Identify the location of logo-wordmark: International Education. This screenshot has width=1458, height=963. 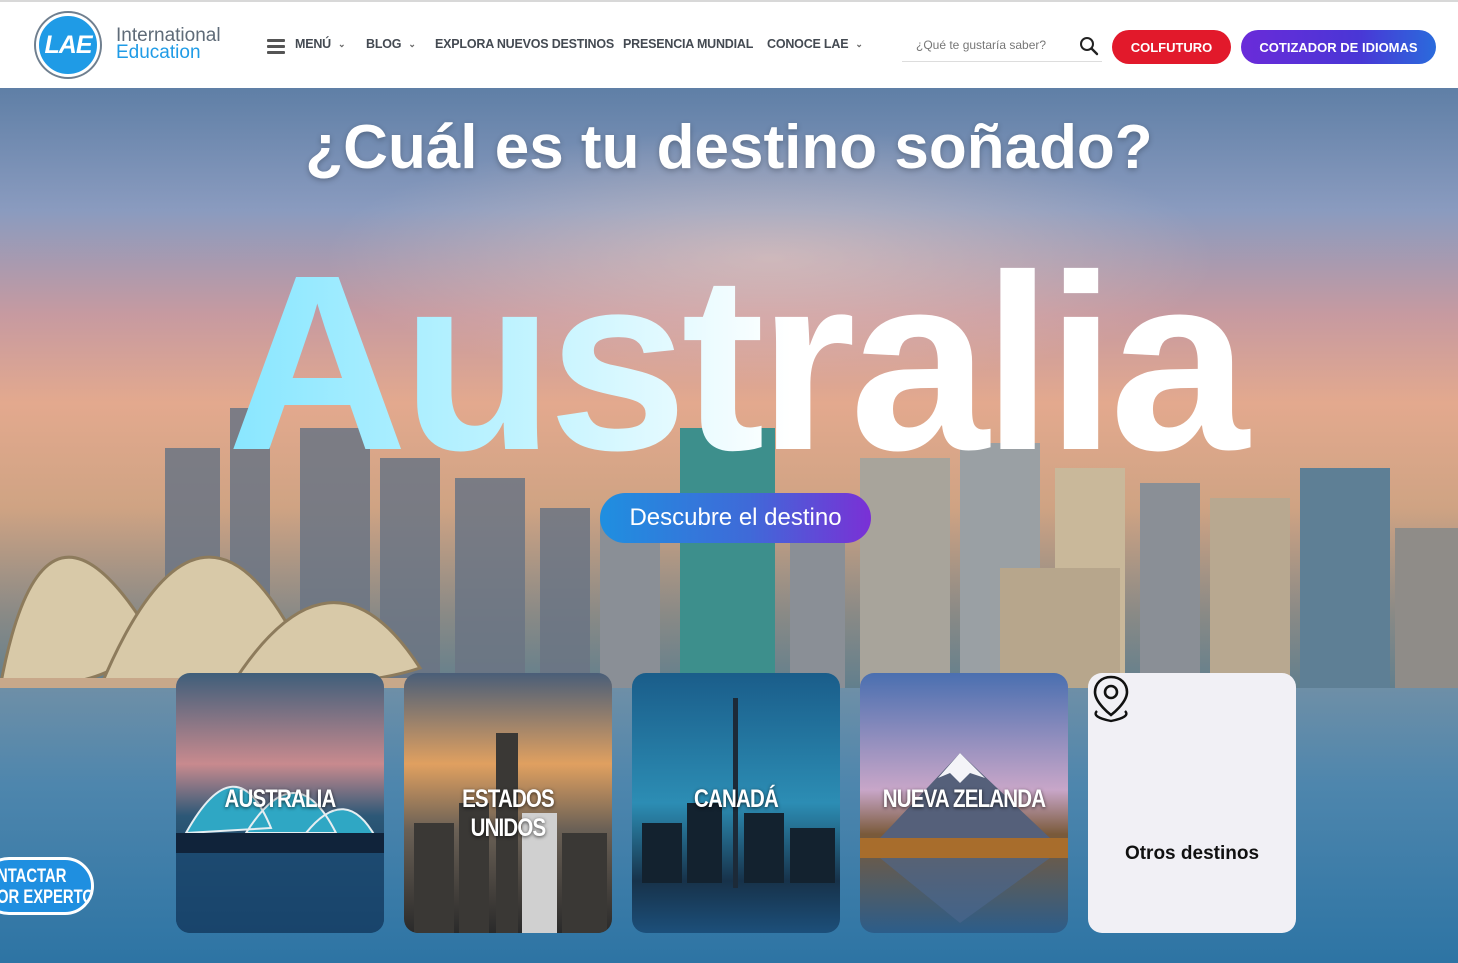
(168, 44).